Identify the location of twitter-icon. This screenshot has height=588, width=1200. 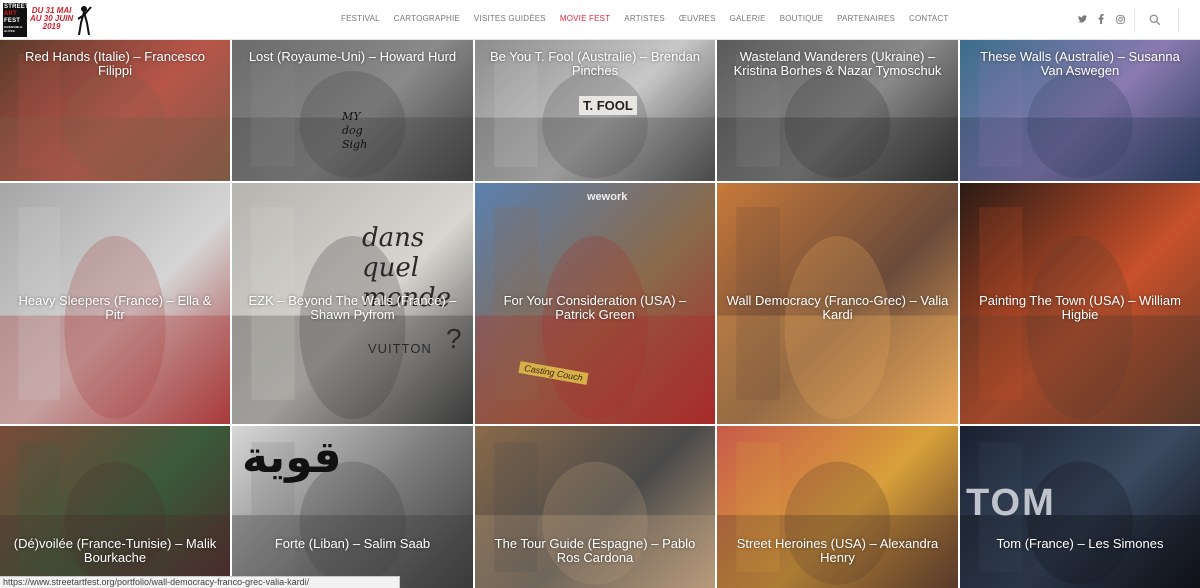
(1082, 19).